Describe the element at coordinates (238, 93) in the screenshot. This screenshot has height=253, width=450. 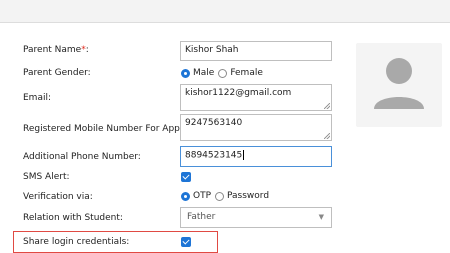
I see `email-value: kishor1122@gmail.com` at that location.